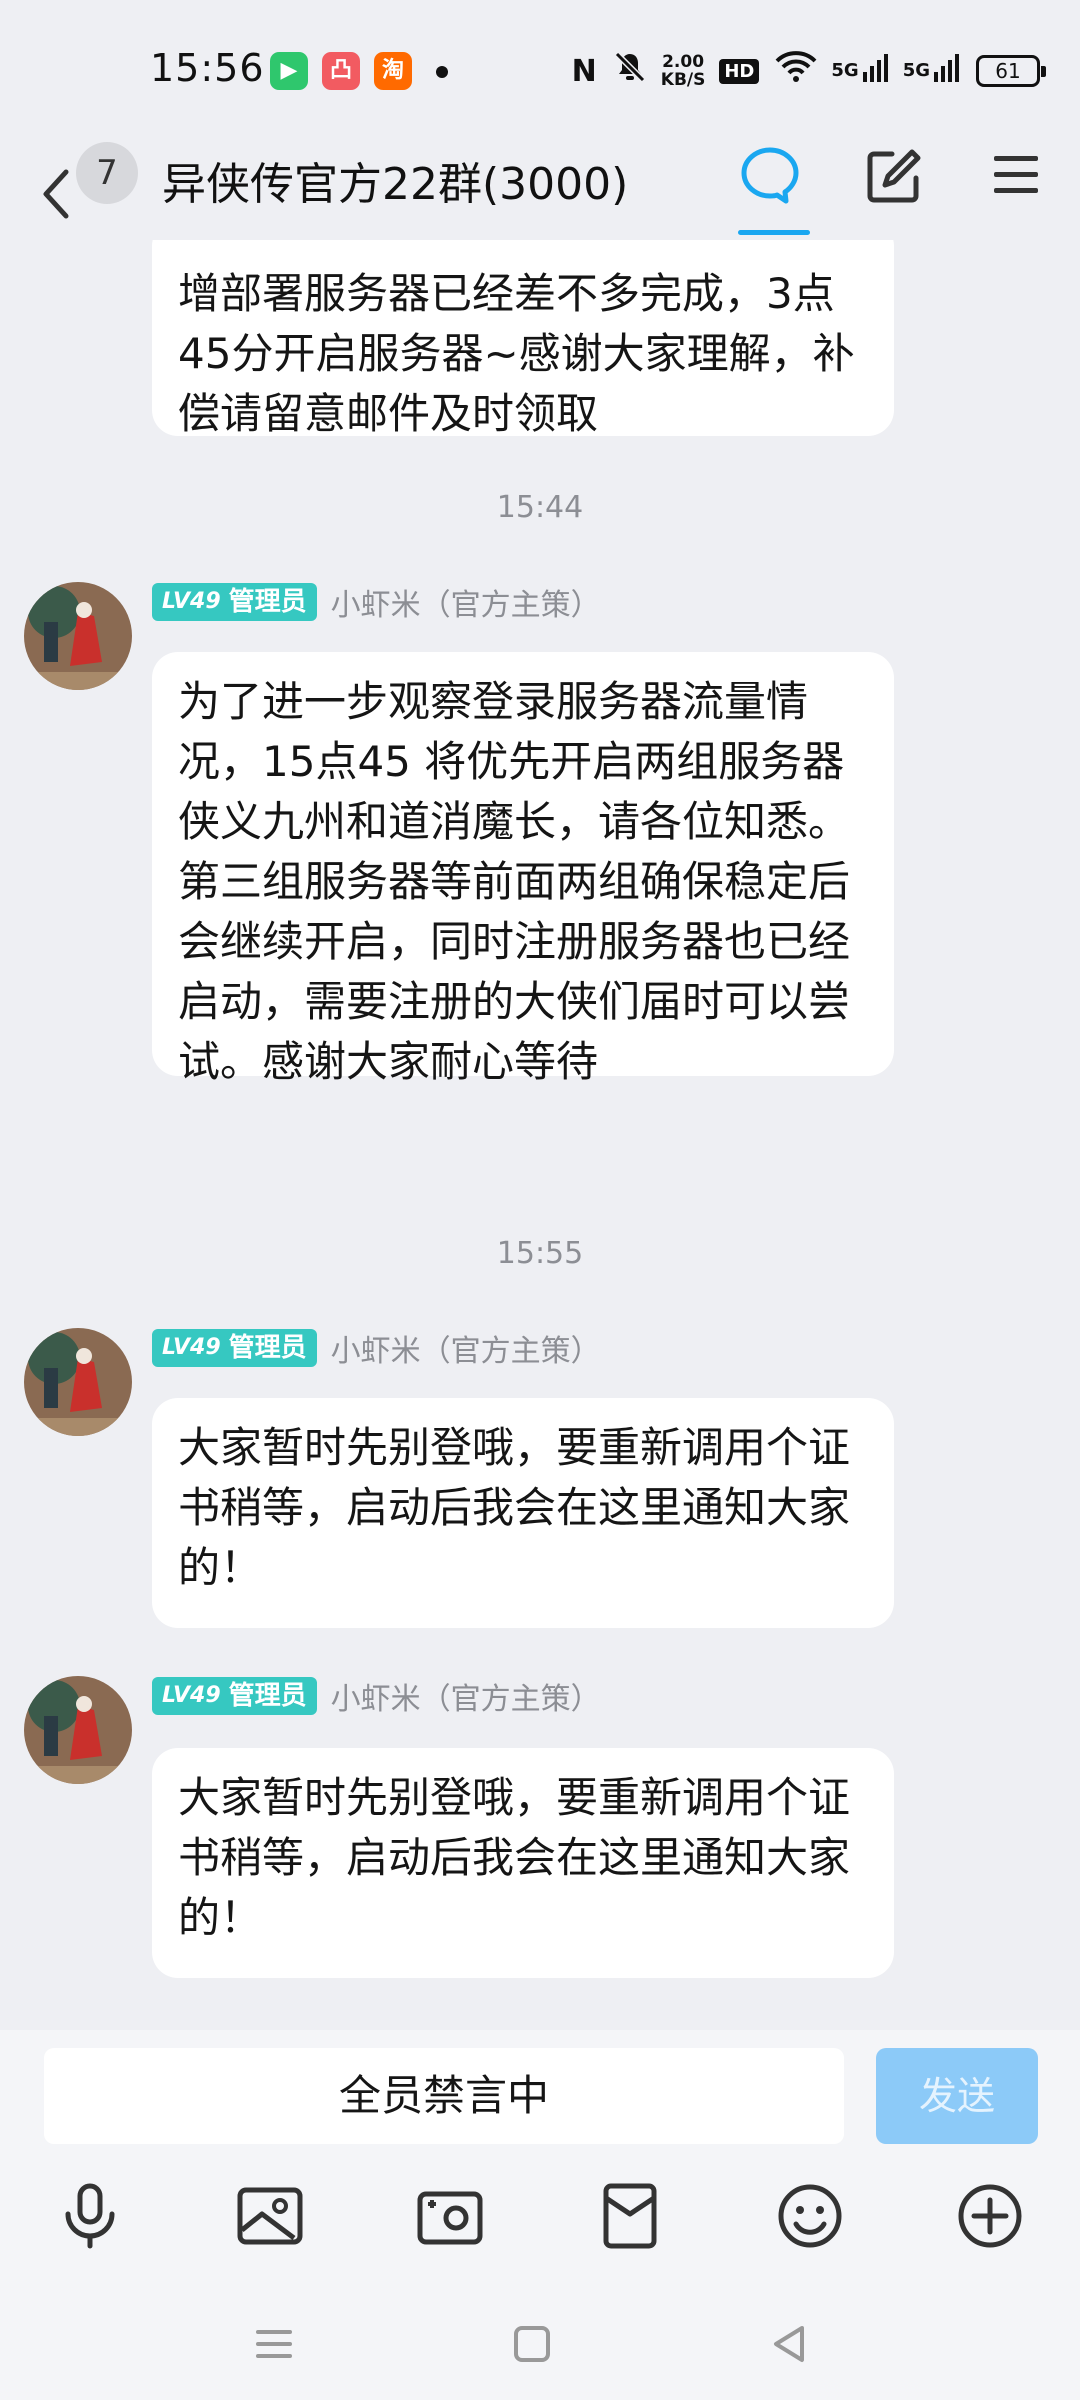 The height and width of the screenshot is (2400, 1080). I want to click on group-title: 异侠传官方22群(3000), so click(395, 180).